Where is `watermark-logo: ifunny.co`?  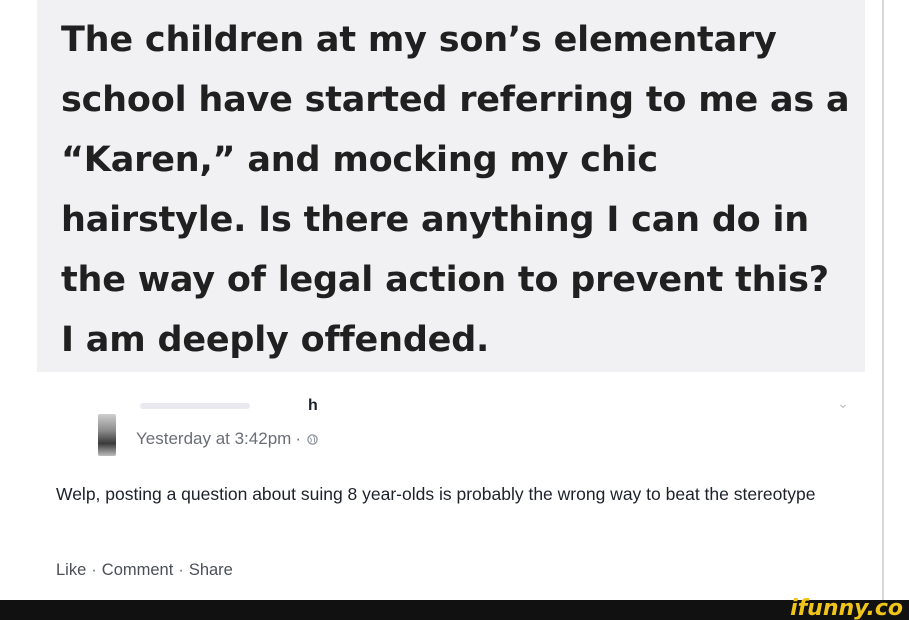
watermark-logo: ifunny.co is located at coordinates (846, 608).